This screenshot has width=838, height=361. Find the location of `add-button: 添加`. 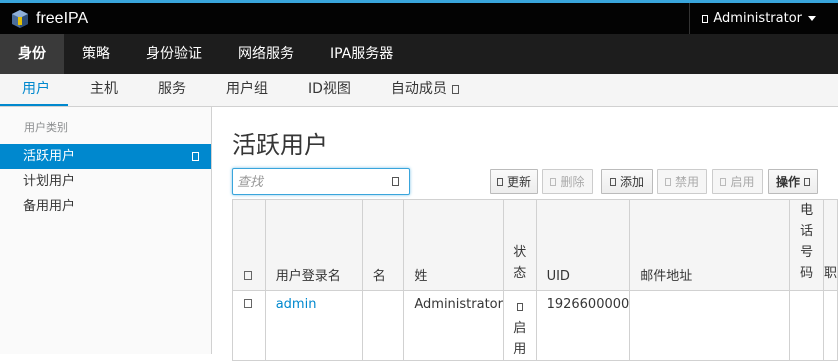

add-button: 添加 is located at coordinates (627, 181).